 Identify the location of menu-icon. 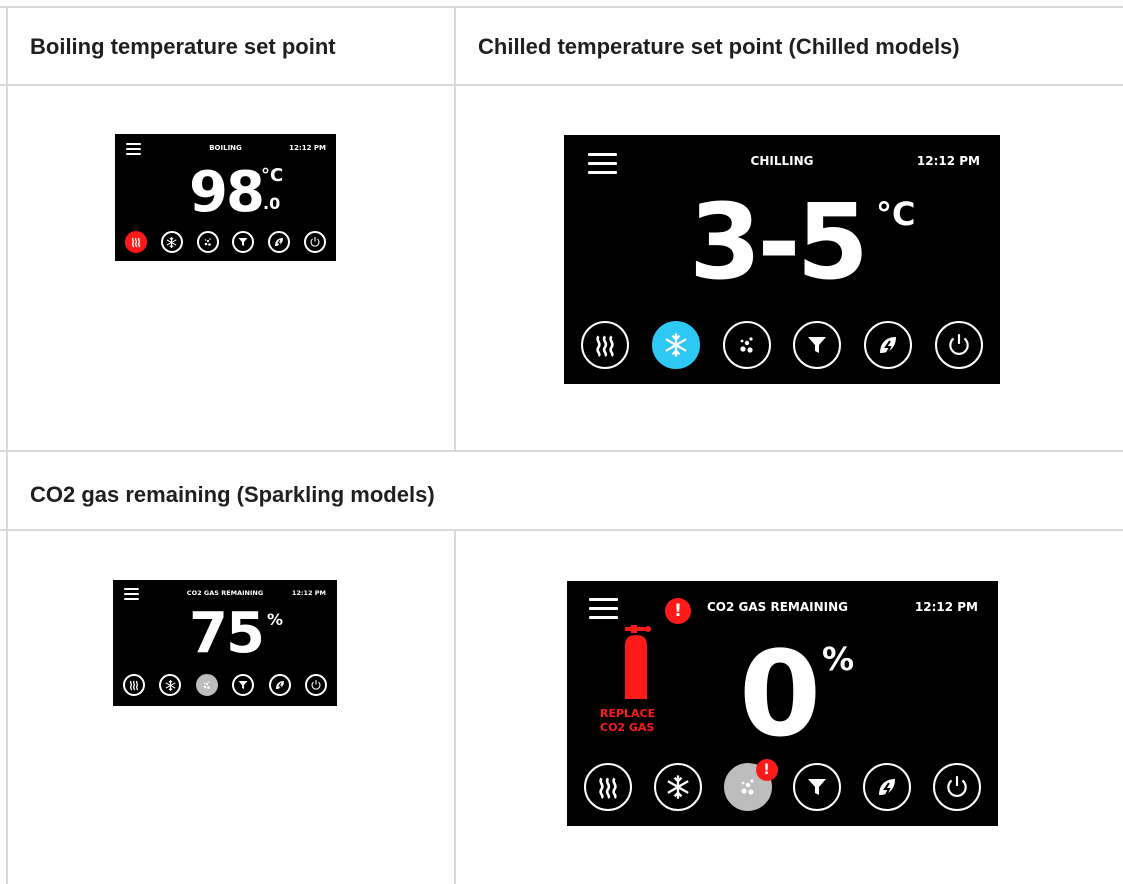
(603, 608).